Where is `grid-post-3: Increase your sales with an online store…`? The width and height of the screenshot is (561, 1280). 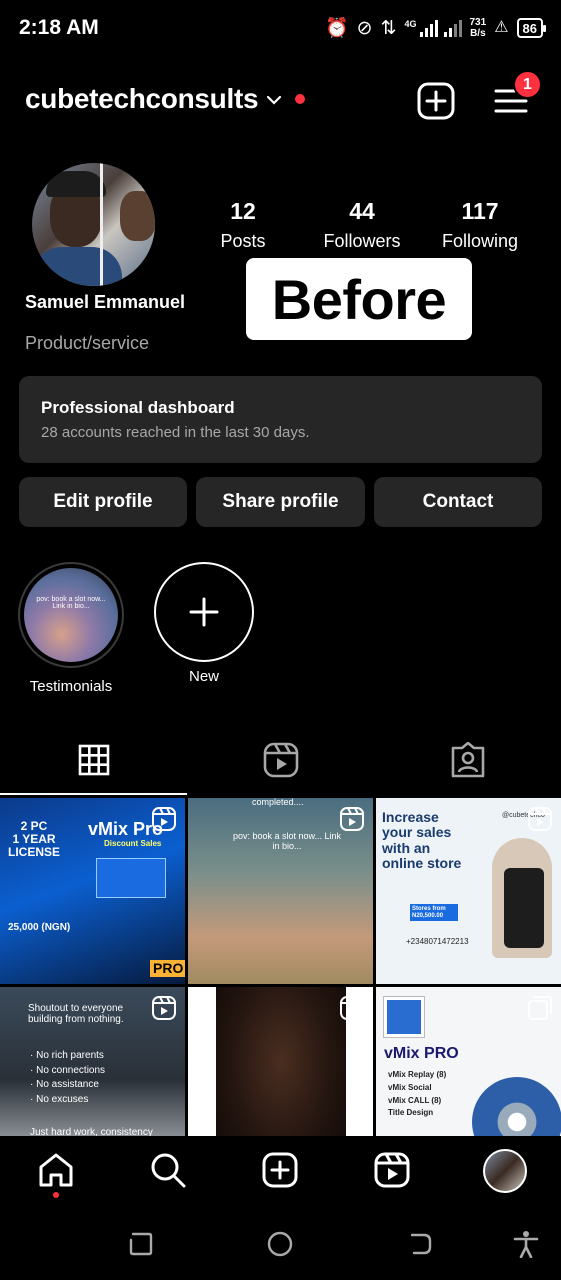 grid-post-3: Increase your sales with an online store… is located at coordinates (468, 891).